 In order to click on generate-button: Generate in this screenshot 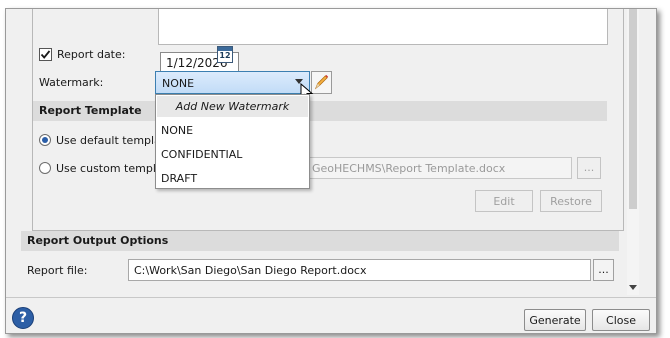, I will do `click(555, 320)`.